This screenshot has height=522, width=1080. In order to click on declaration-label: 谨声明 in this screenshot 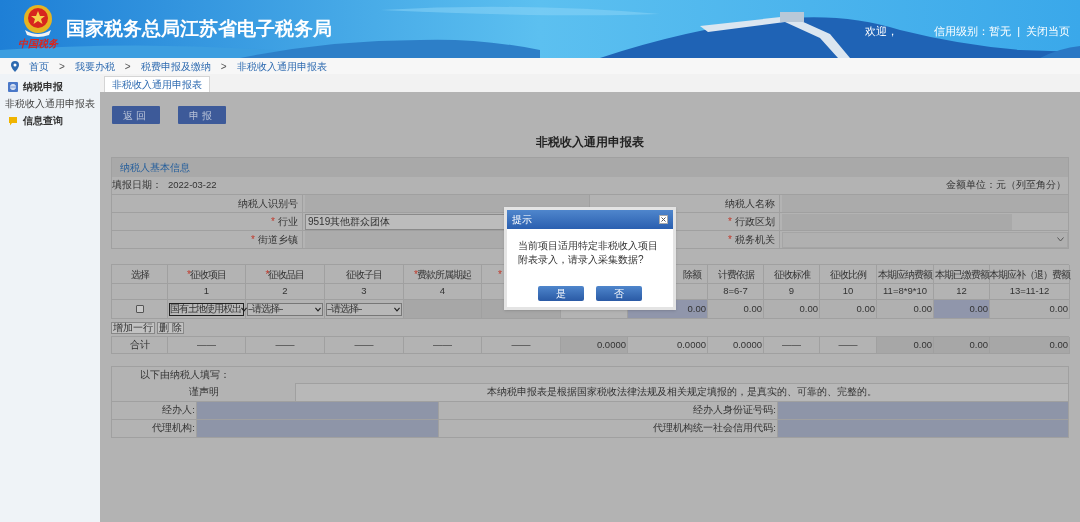, I will do `click(203, 391)`.